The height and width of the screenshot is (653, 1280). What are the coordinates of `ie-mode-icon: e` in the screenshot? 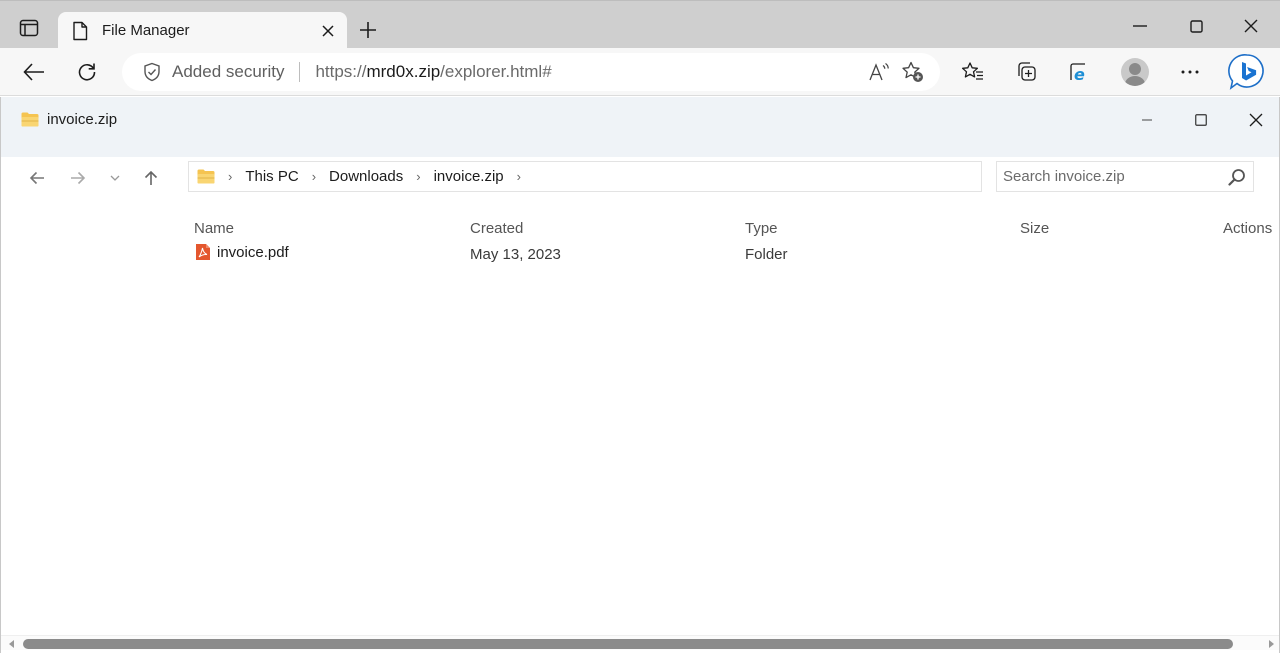 It's located at (1077, 73).